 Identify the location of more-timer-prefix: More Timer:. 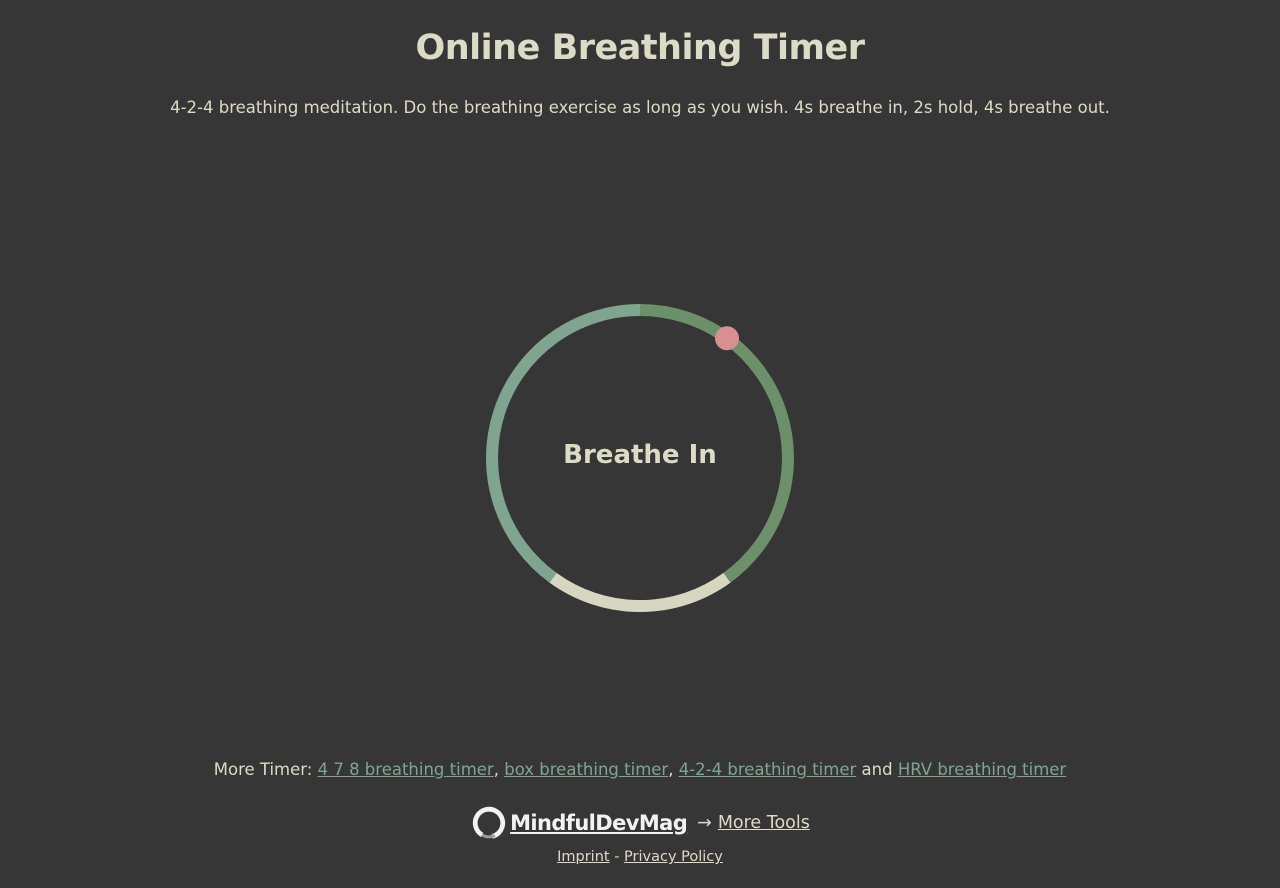
(265, 769).